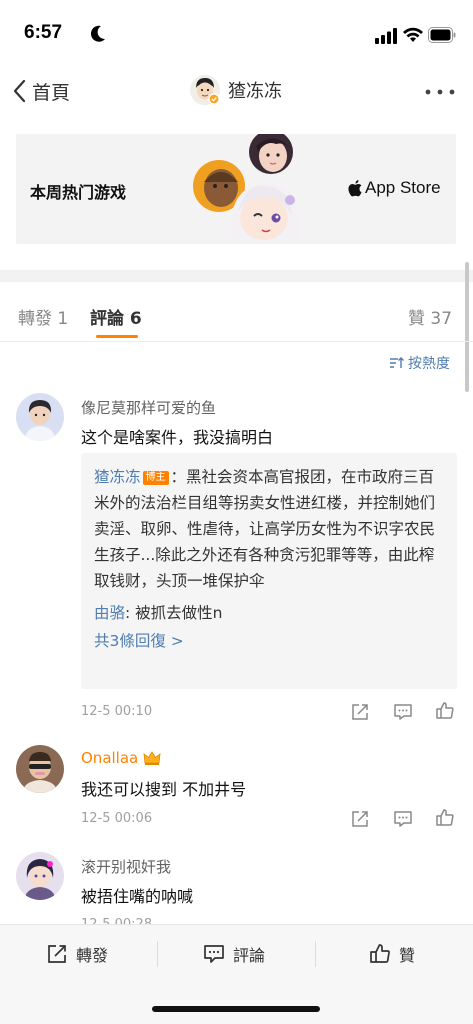  What do you see at coordinates (386, 36) in the screenshot?
I see `signal-icon` at bounding box center [386, 36].